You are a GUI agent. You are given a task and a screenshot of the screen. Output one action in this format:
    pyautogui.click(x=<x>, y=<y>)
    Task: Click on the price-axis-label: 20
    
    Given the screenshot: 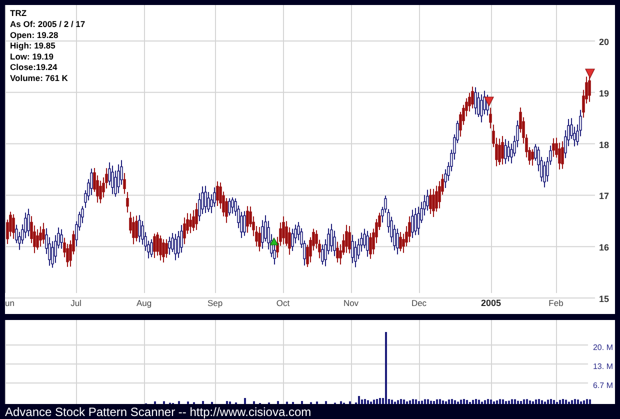 What is the action you would take?
    pyautogui.click(x=603, y=42)
    